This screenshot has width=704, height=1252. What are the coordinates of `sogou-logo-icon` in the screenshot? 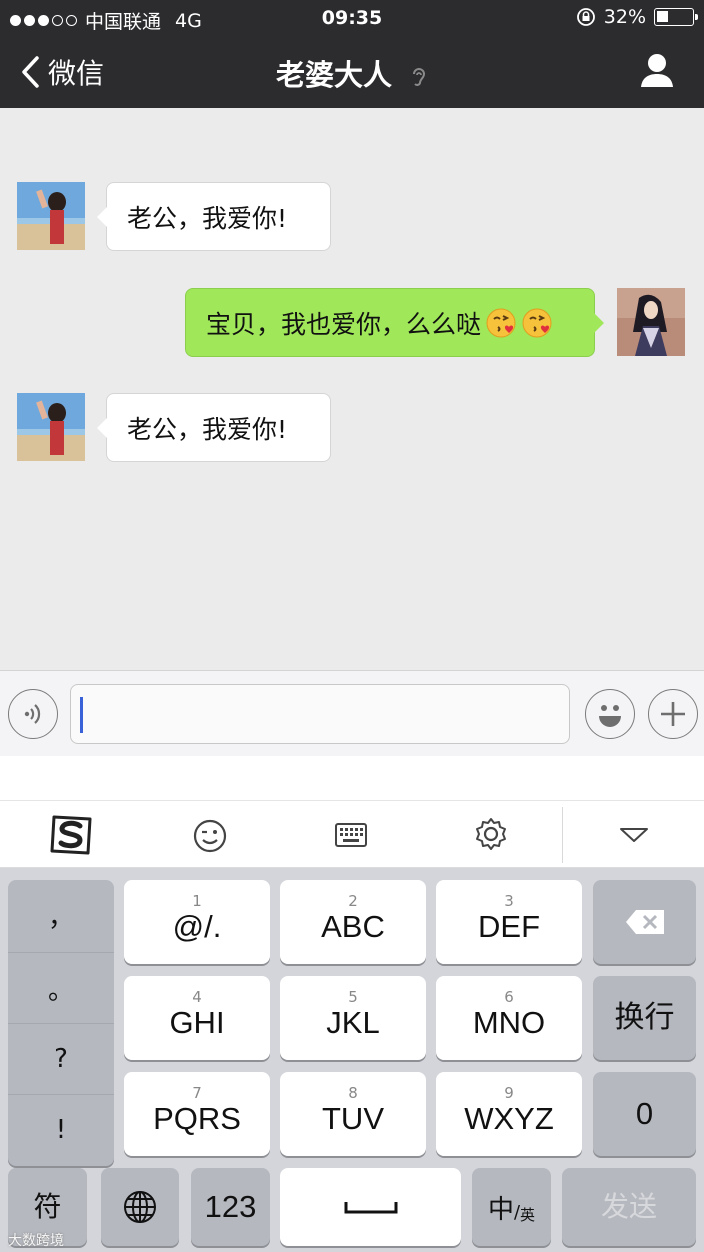 It's located at (71, 835).